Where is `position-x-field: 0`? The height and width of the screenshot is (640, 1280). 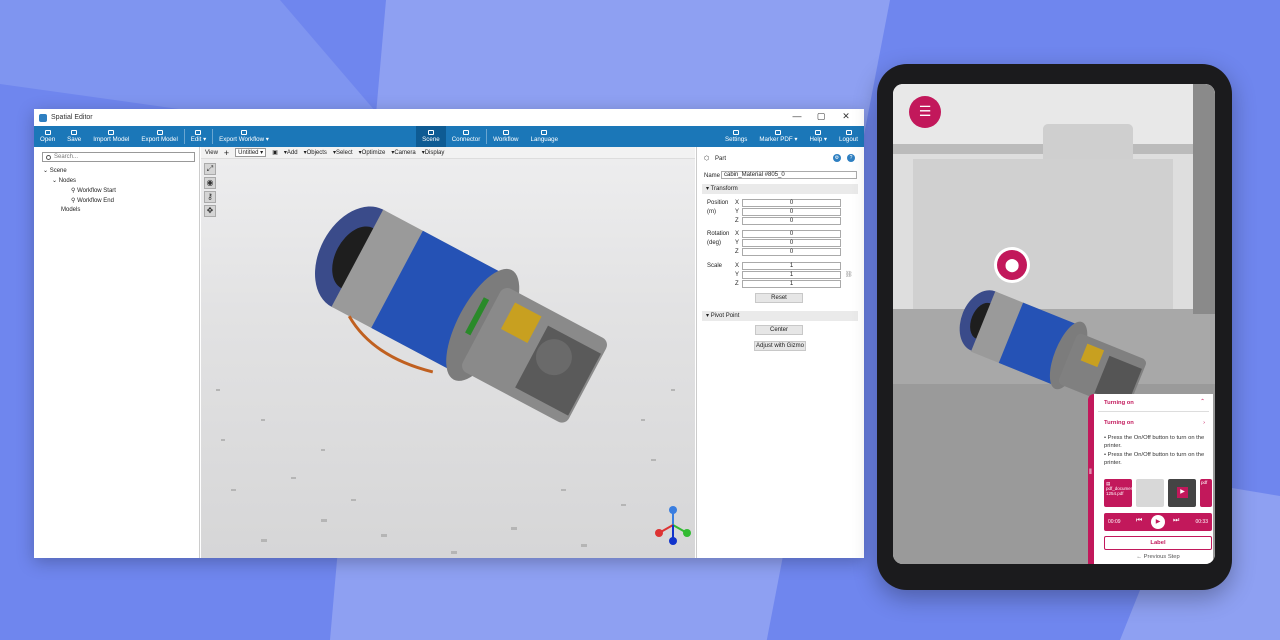 position-x-field: 0 is located at coordinates (791, 203).